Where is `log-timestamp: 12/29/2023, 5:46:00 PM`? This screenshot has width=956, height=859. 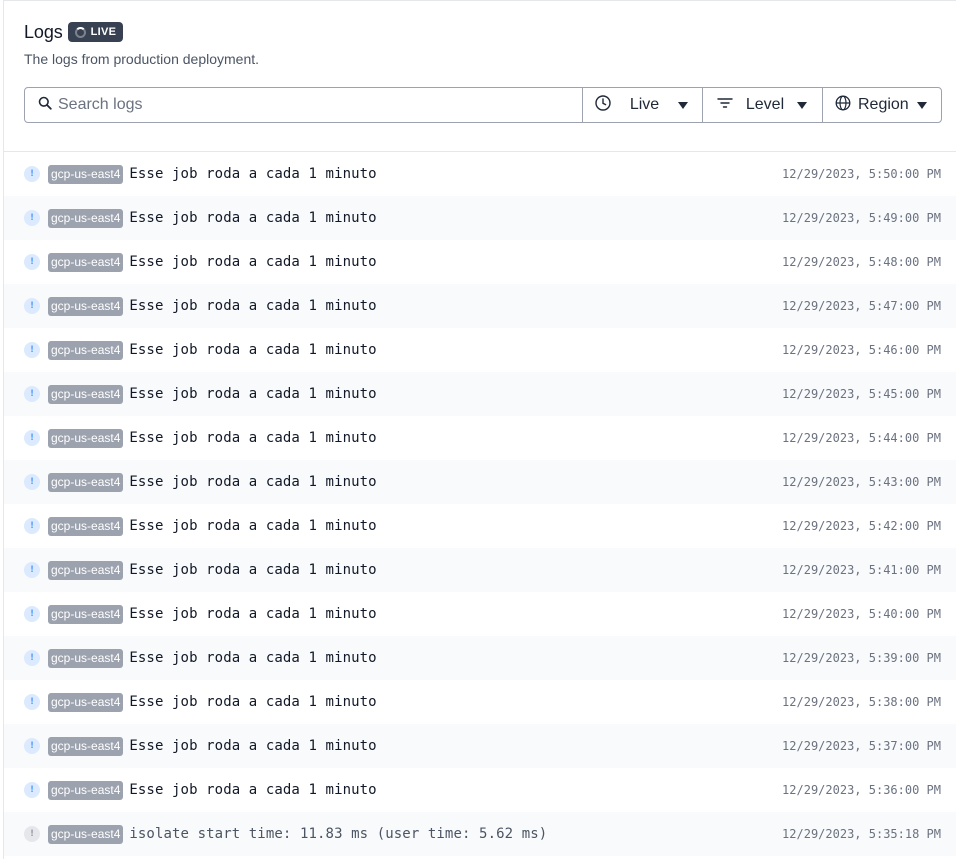 log-timestamp: 12/29/2023, 5:46:00 PM is located at coordinates (861, 350).